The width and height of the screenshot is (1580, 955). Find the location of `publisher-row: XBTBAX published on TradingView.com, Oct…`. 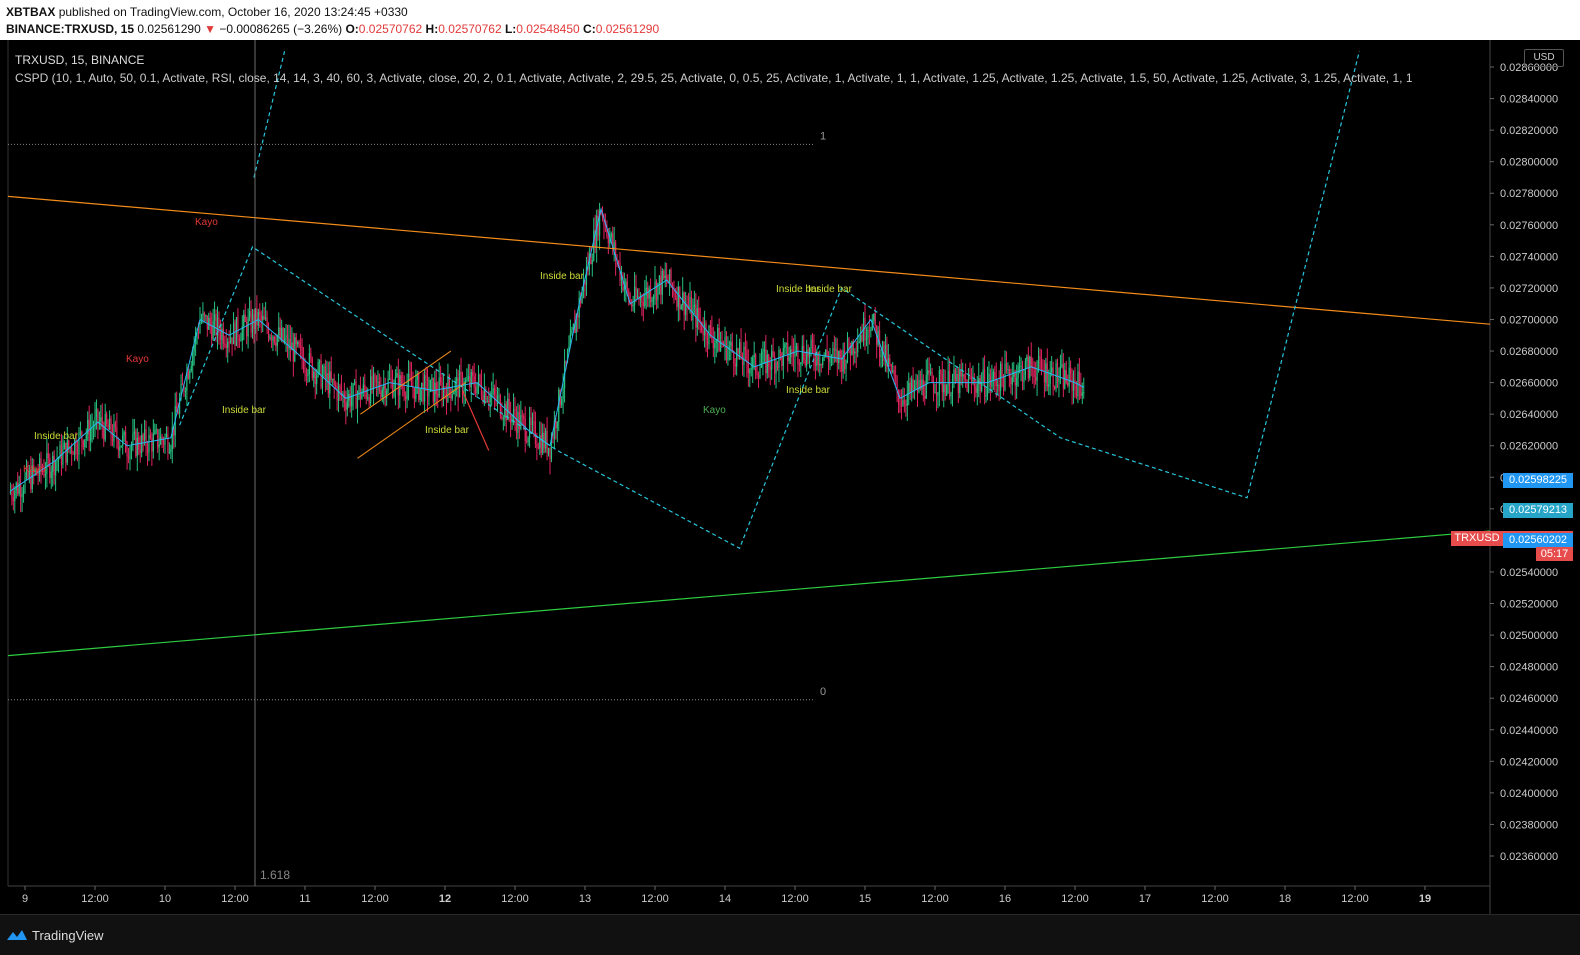

publisher-row: XBTBAX published on TradingView.com, Oct… is located at coordinates (207, 12).